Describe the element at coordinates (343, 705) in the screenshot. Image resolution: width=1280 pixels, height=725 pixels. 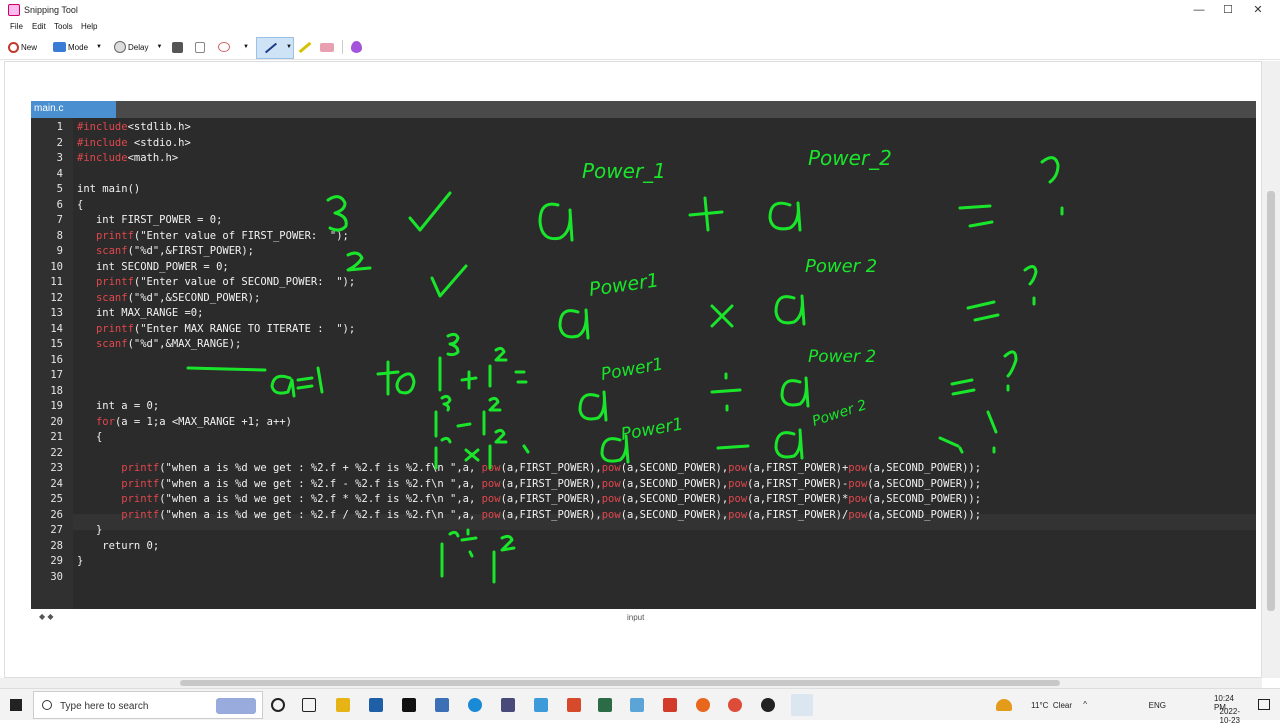
I see `file-explorer-icon` at that location.